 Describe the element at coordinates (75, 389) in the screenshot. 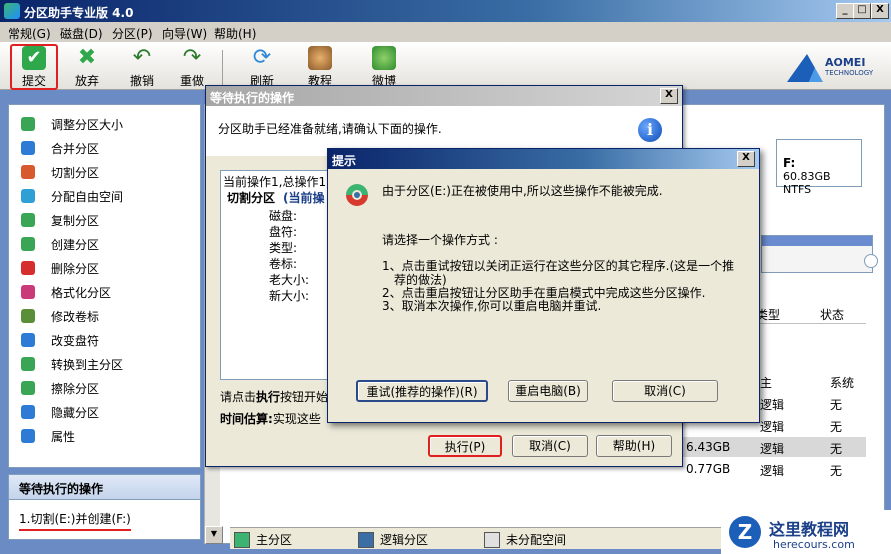

I see `sidebar-item-label: 擦除分区` at that location.